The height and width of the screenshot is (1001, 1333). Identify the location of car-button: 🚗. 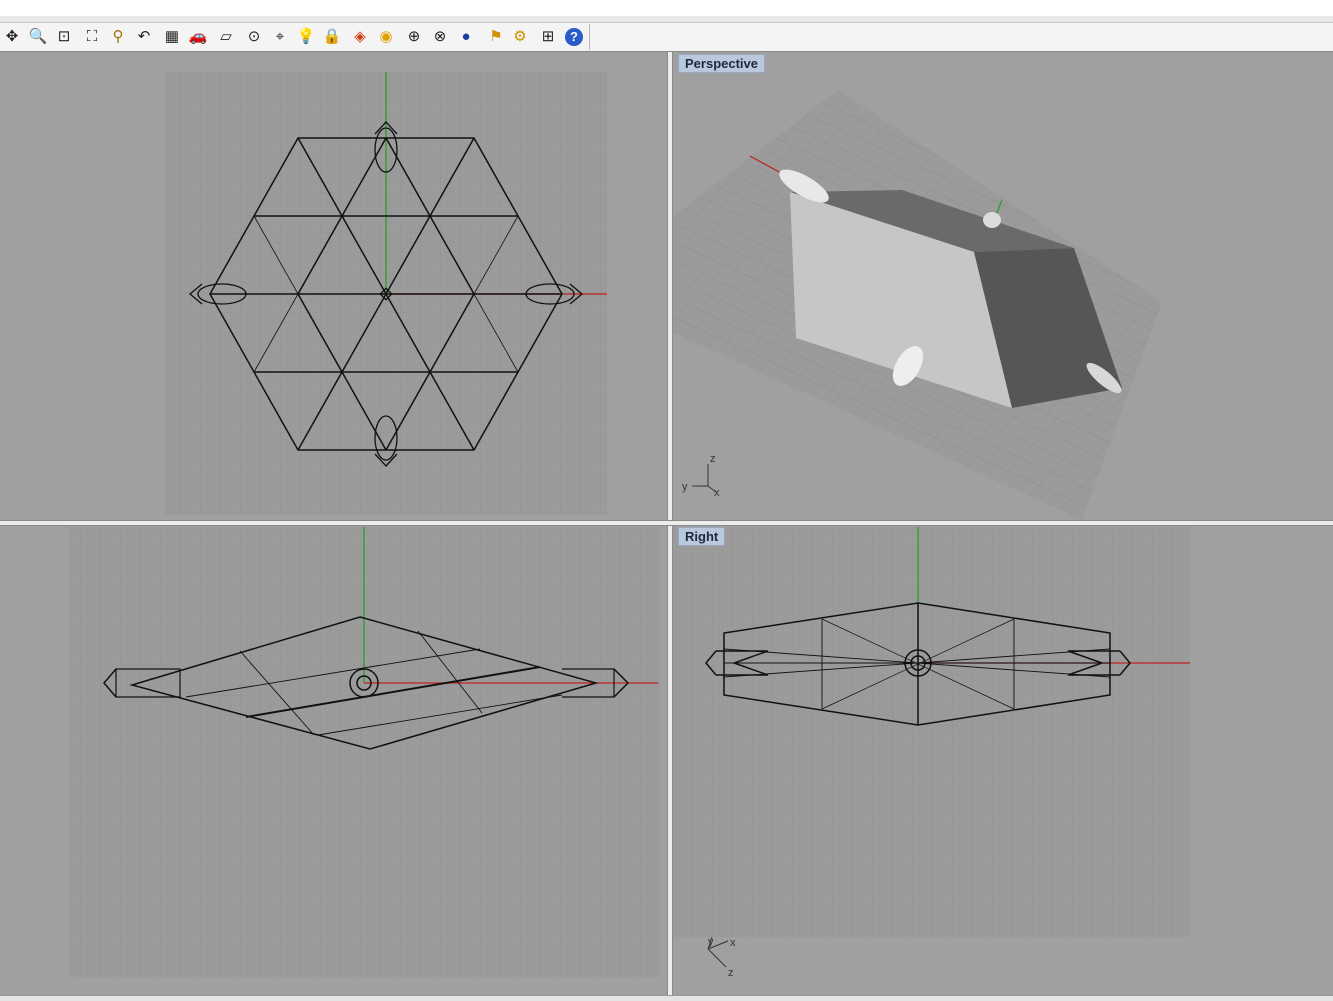
(198, 37).